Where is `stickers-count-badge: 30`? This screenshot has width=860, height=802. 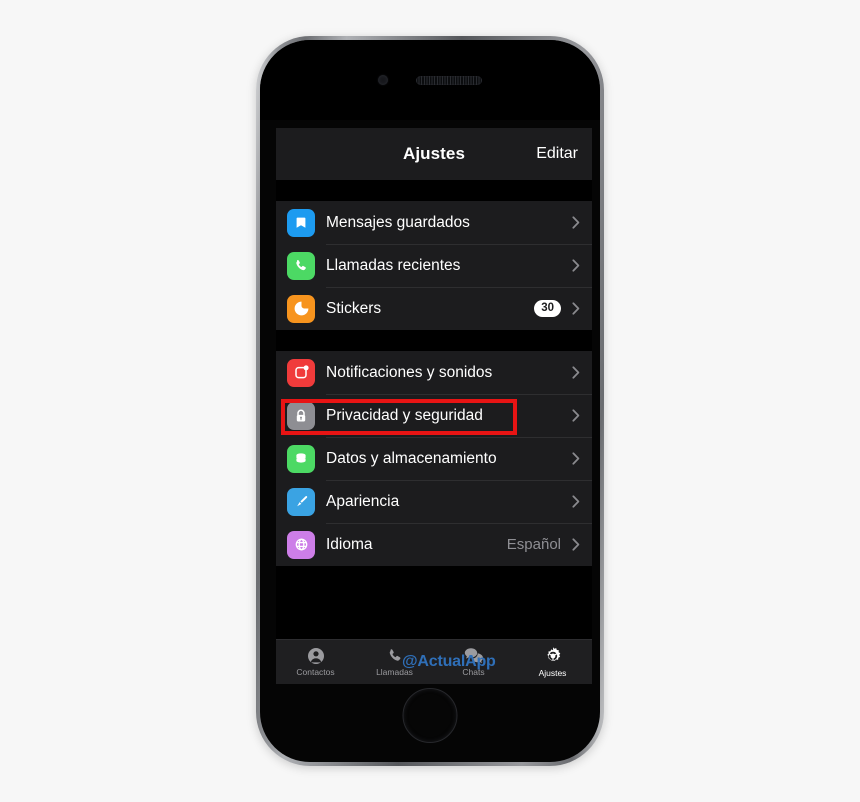 stickers-count-badge: 30 is located at coordinates (547, 308).